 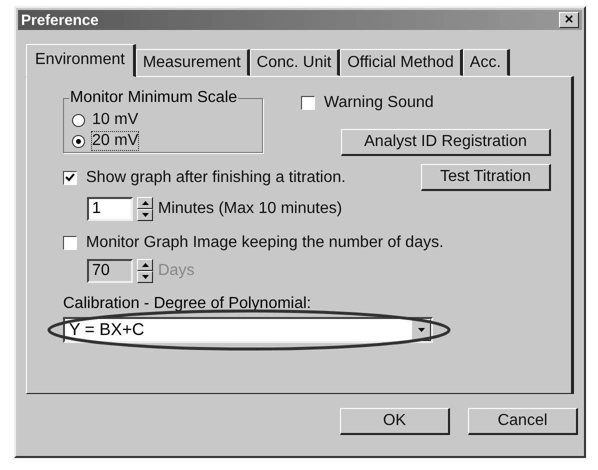 I want to click on combo-label: Calibration - Degree of Polynomial:, so click(x=187, y=304).